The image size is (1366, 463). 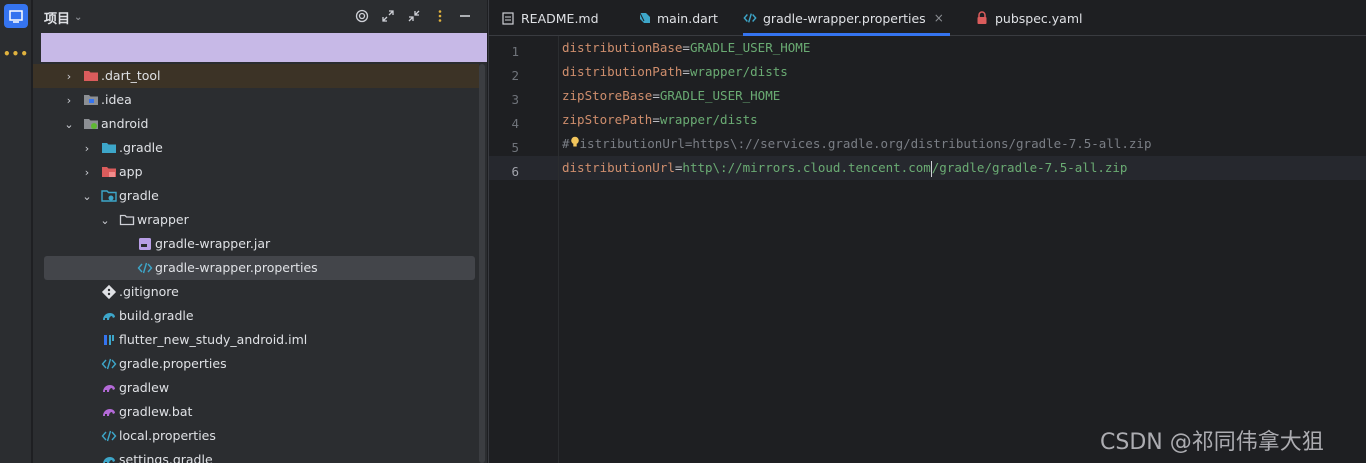 I want to click on equals-sign: =, so click(x=686, y=71).